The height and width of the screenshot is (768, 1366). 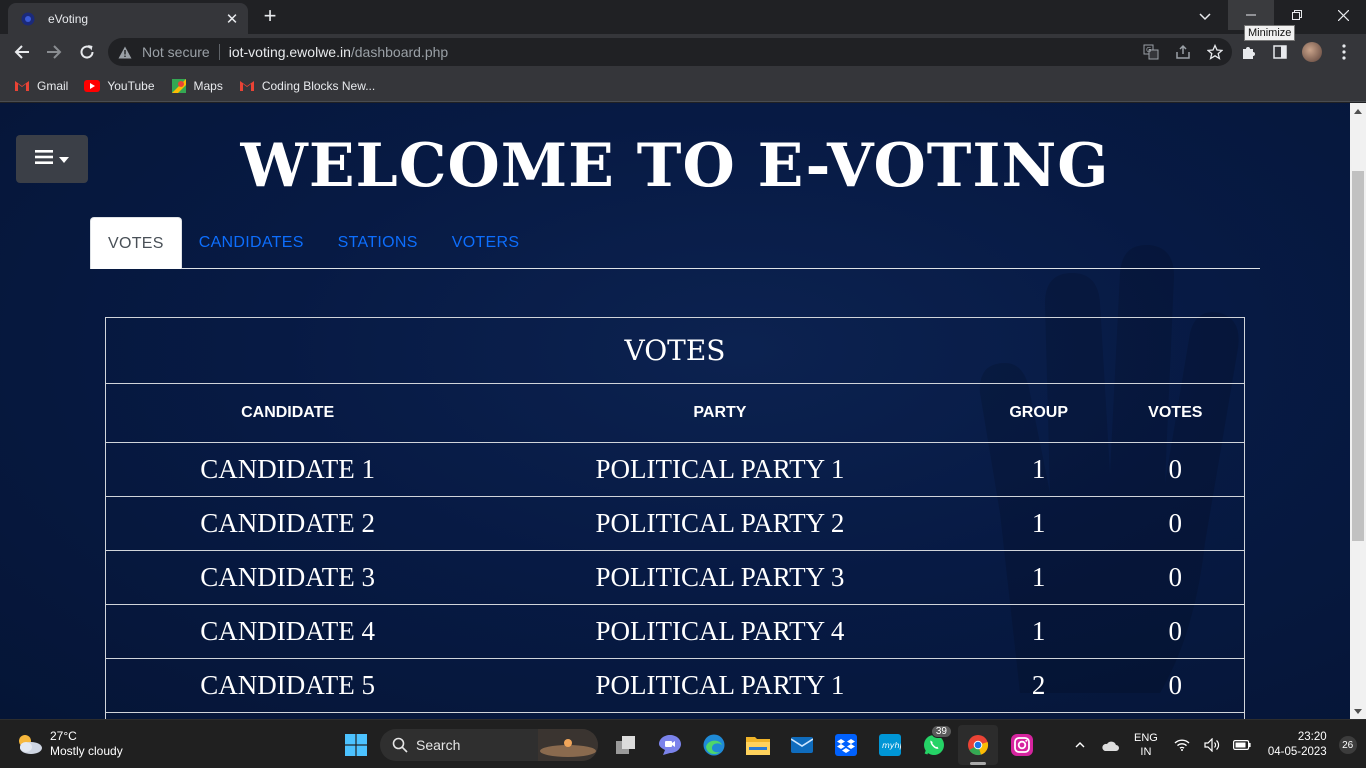 I want to click on cell-party: POLITICAL PARTY 2, so click(x=720, y=523).